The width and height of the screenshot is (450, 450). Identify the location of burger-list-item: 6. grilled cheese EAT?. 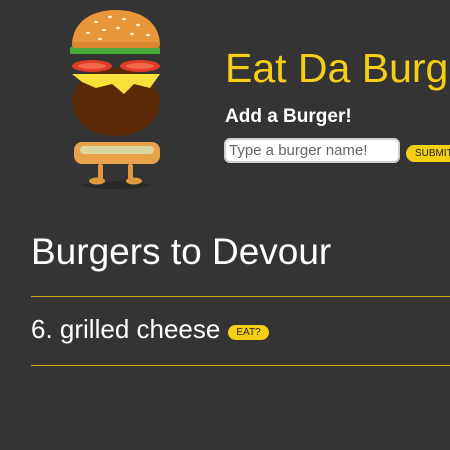
(150, 329).